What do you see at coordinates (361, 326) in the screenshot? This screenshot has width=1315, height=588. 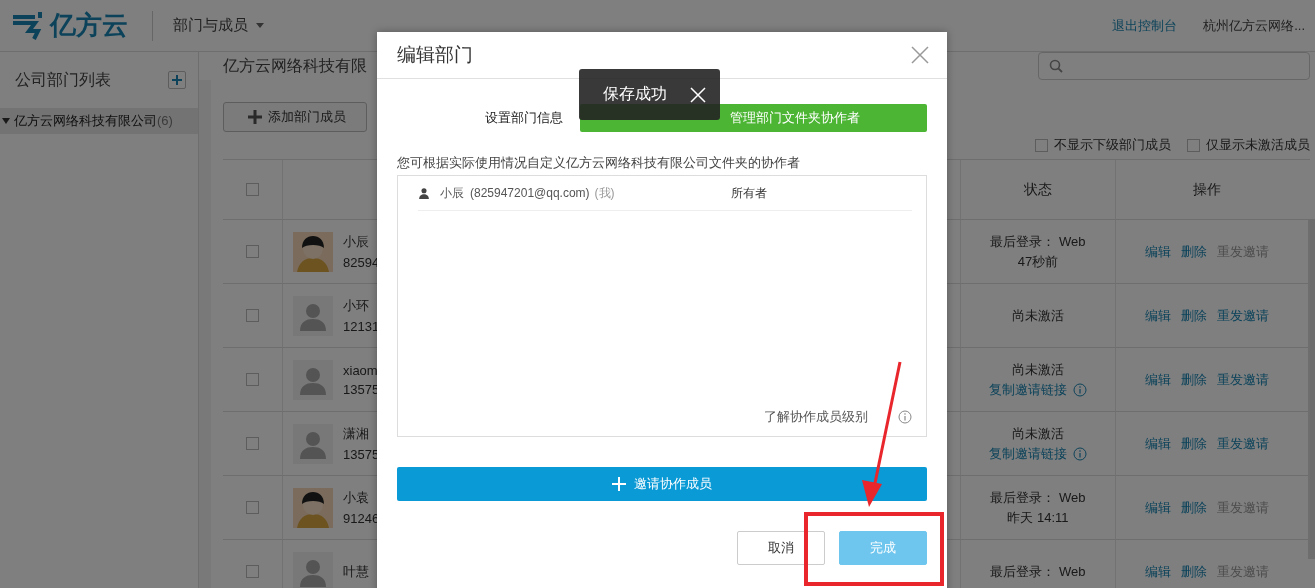 I see `member-id: 12131` at bounding box center [361, 326].